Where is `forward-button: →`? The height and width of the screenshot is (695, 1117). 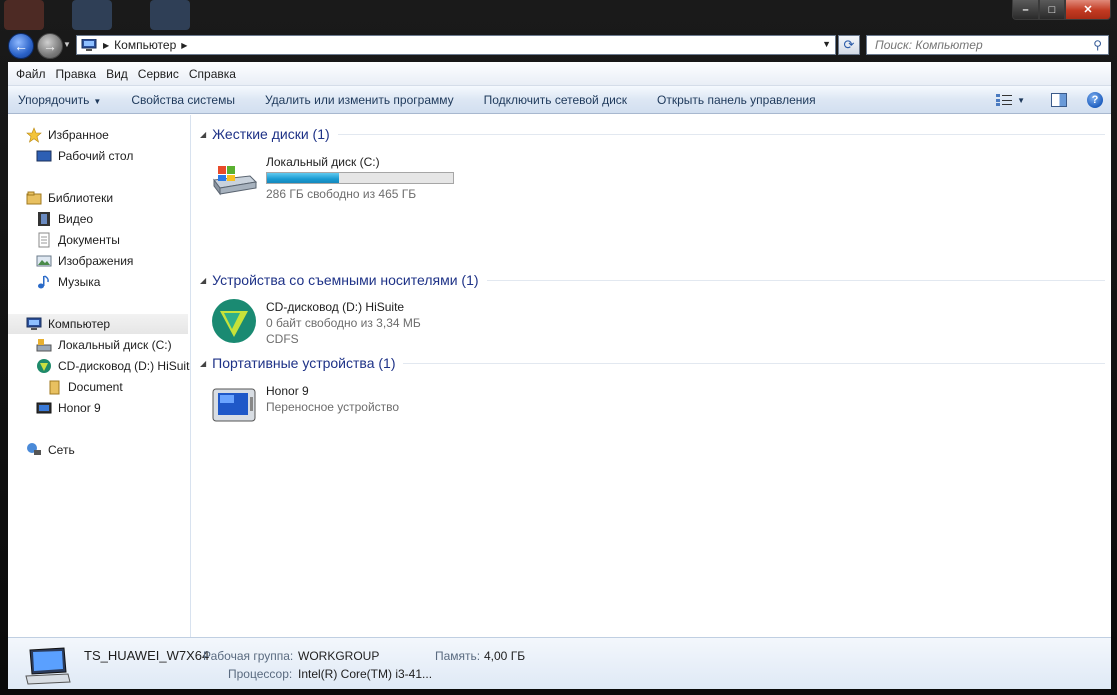 forward-button: → is located at coordinates (50, 46).